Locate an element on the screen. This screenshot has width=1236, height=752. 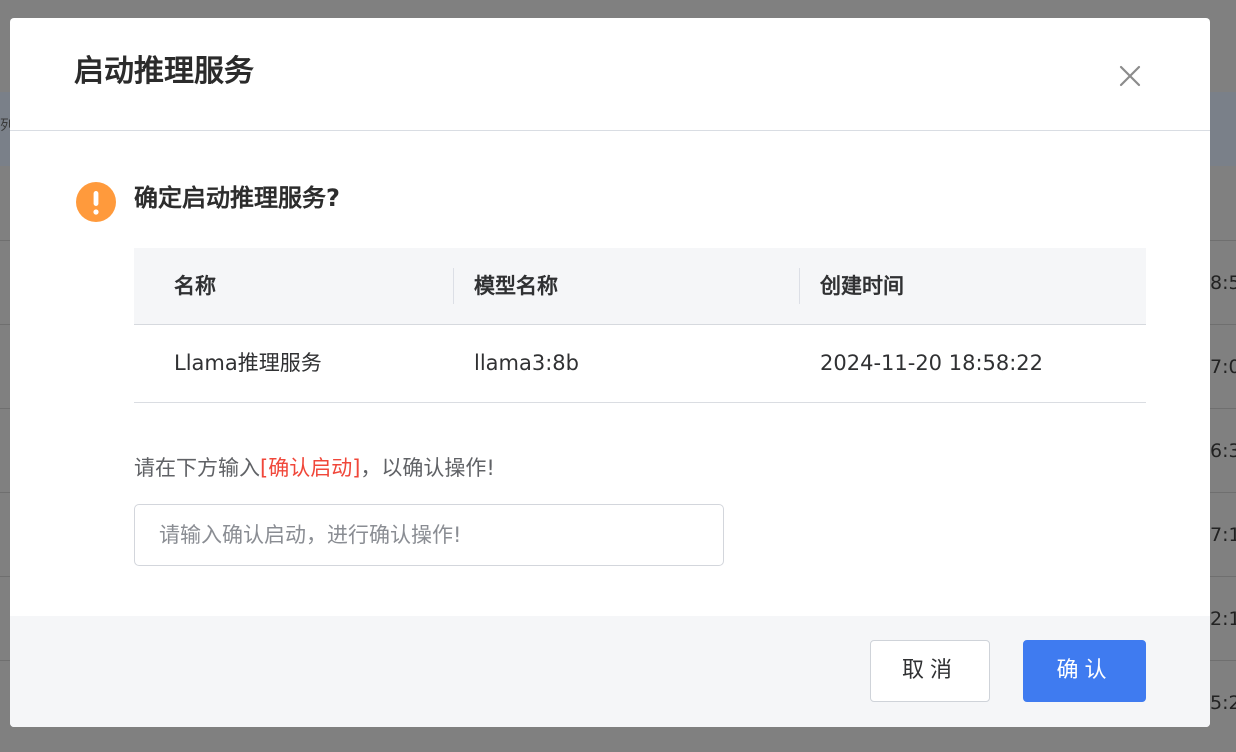
cell-service-name: Llama推理服务 is located at coordinates (248, 363).